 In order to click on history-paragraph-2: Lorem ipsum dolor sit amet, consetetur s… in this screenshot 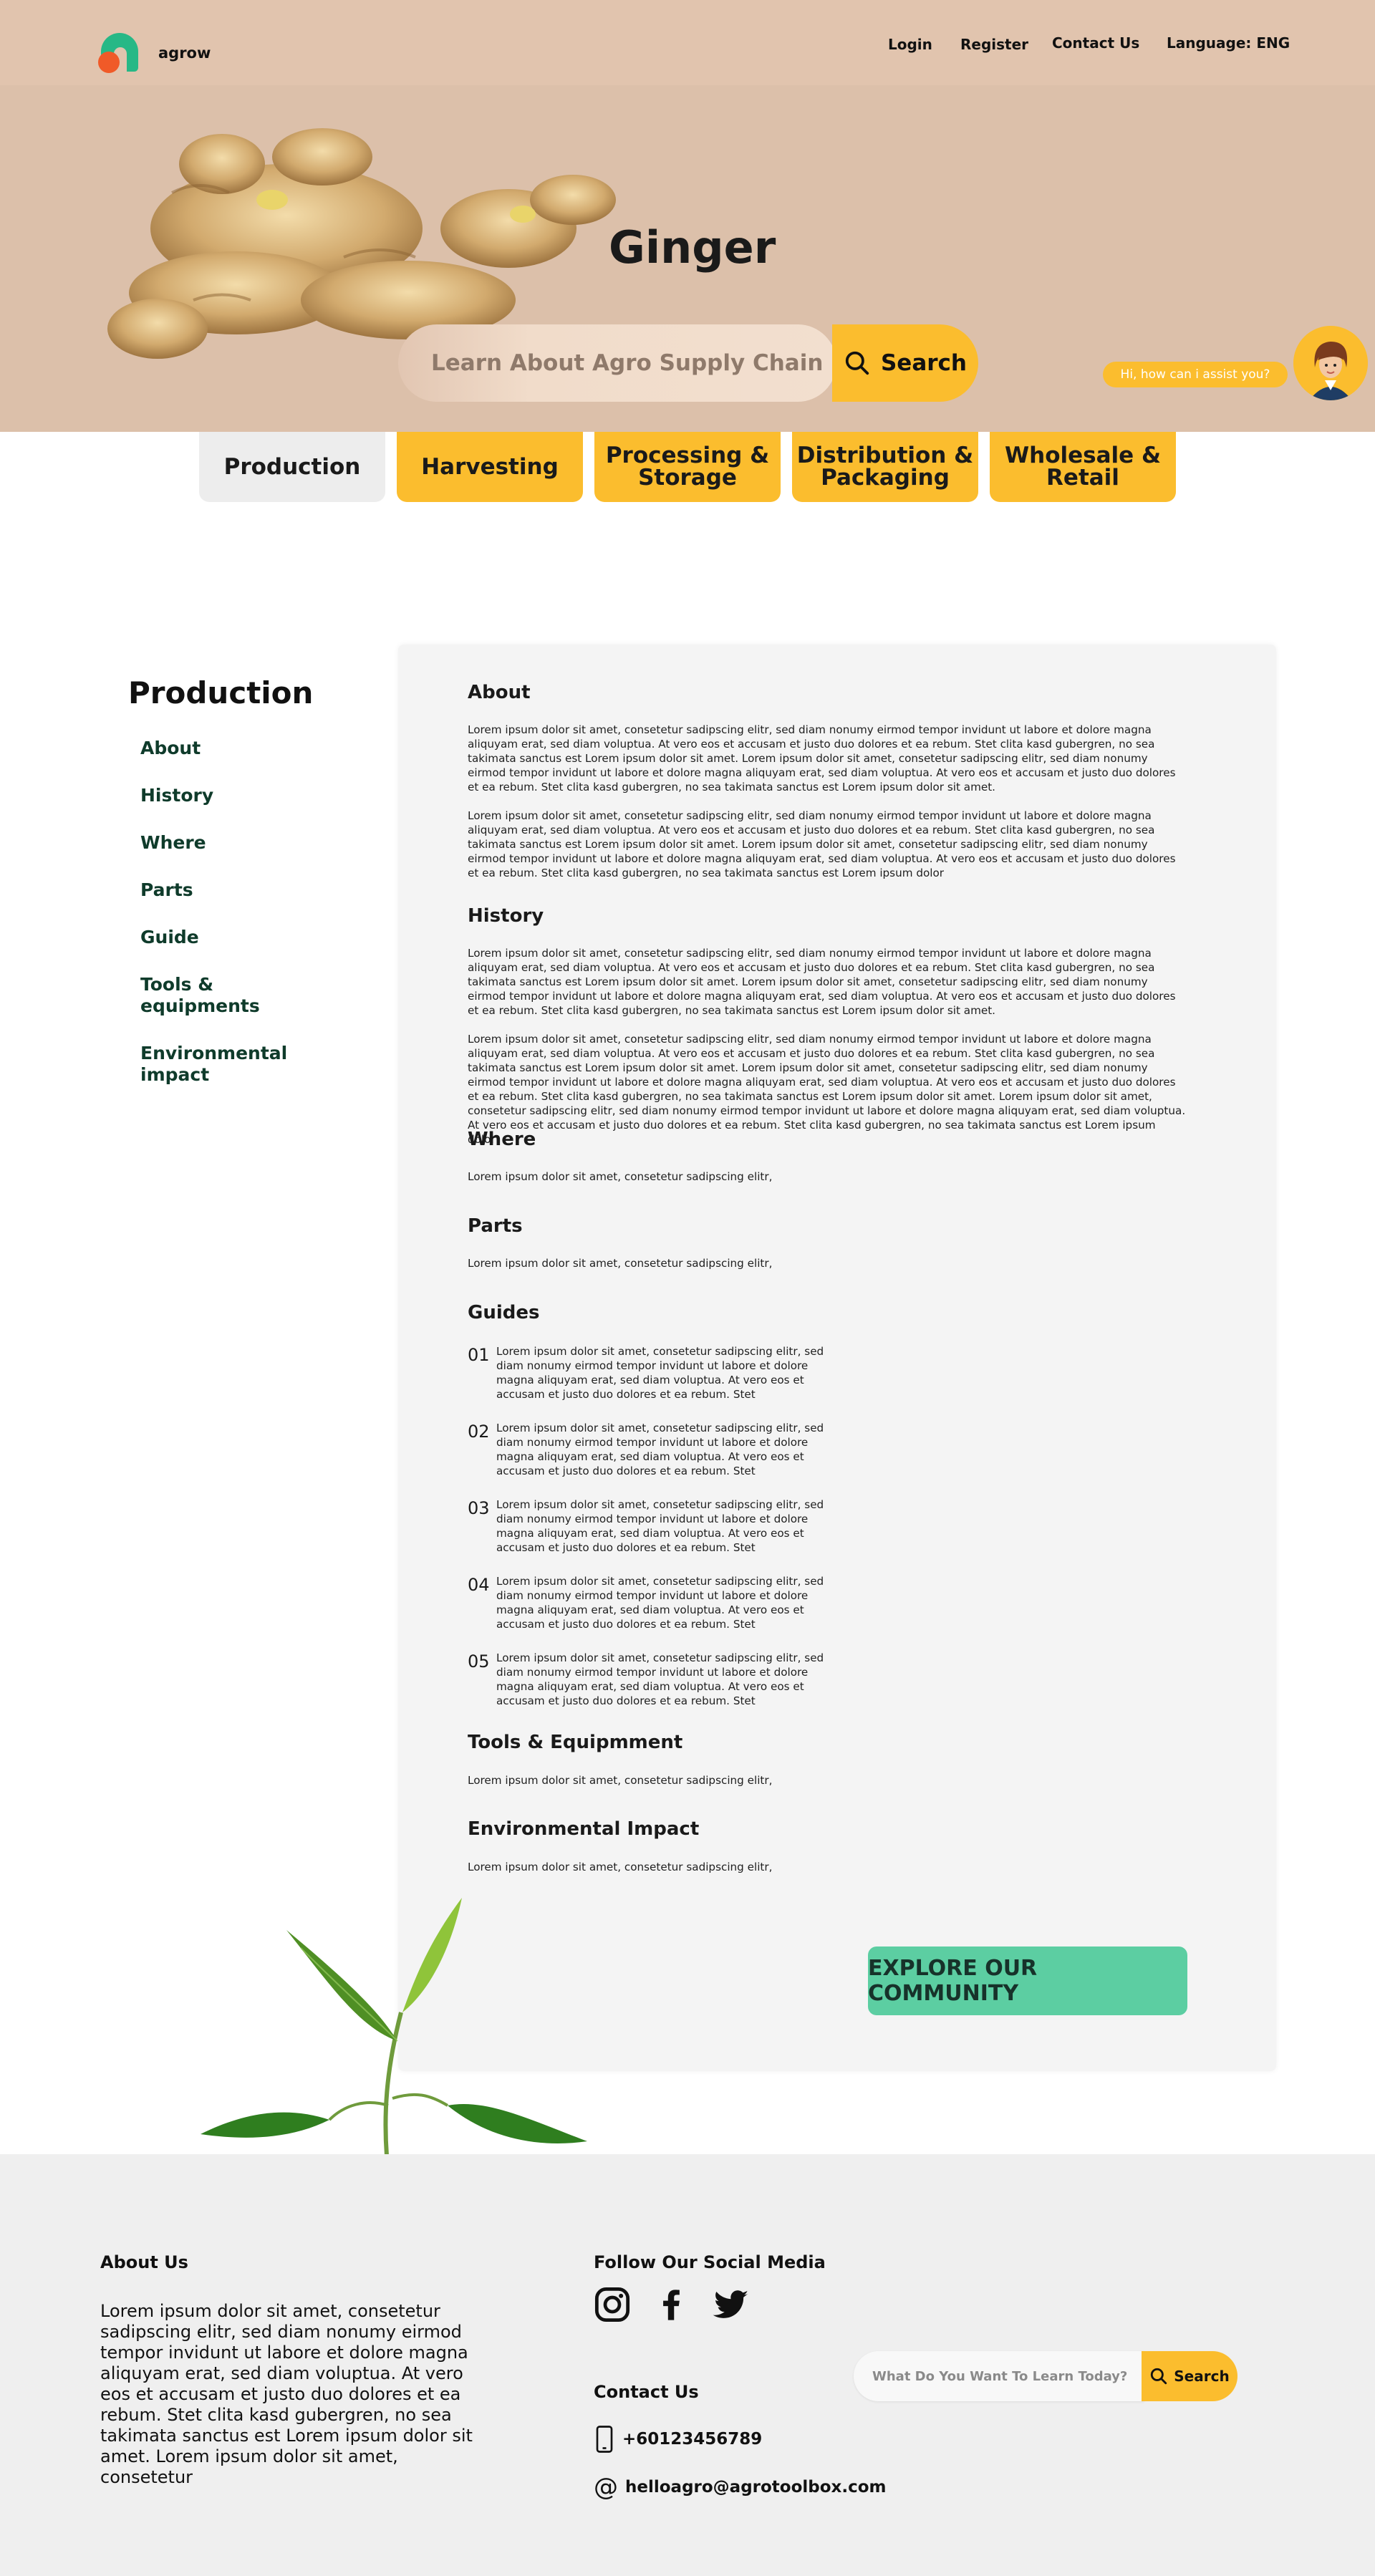, I will do `click(827, 1089)`.